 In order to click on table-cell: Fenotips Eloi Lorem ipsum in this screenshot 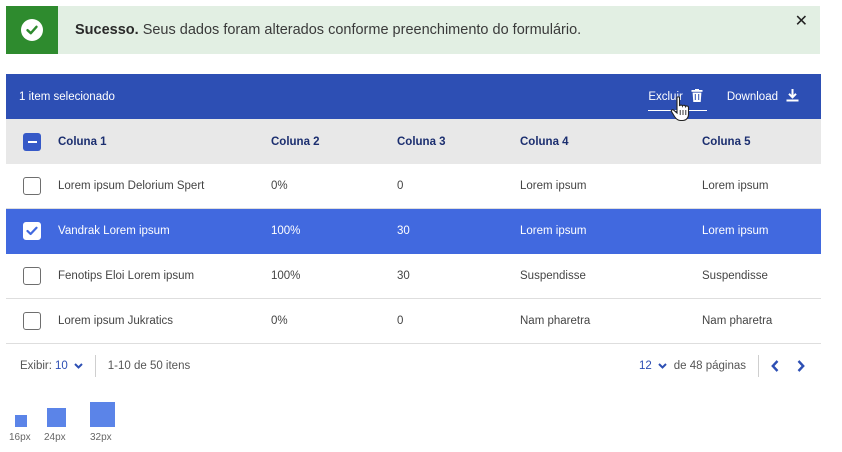, I will do `click(126, 276)`.